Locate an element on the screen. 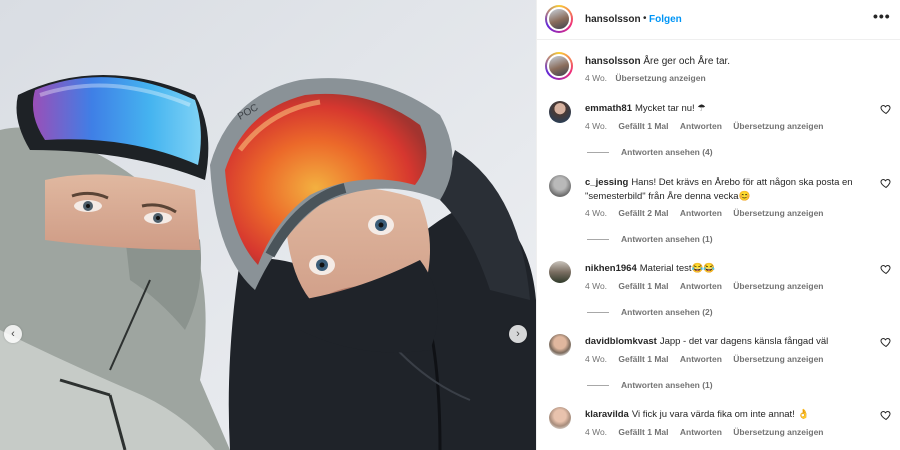 The width and height of the screenshot is (900, 450). caption-author-avatar is located at coordinates (559, 66).